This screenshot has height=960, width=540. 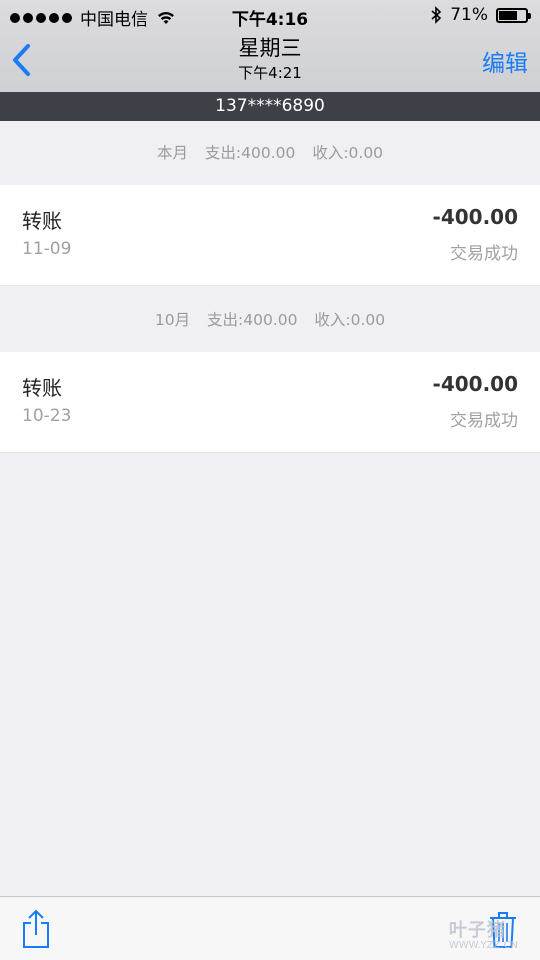 What do you see at coordinates (47, 249) in the screenshot?
I see `transaction-date: 11-09` at bounding box center [47, 249].